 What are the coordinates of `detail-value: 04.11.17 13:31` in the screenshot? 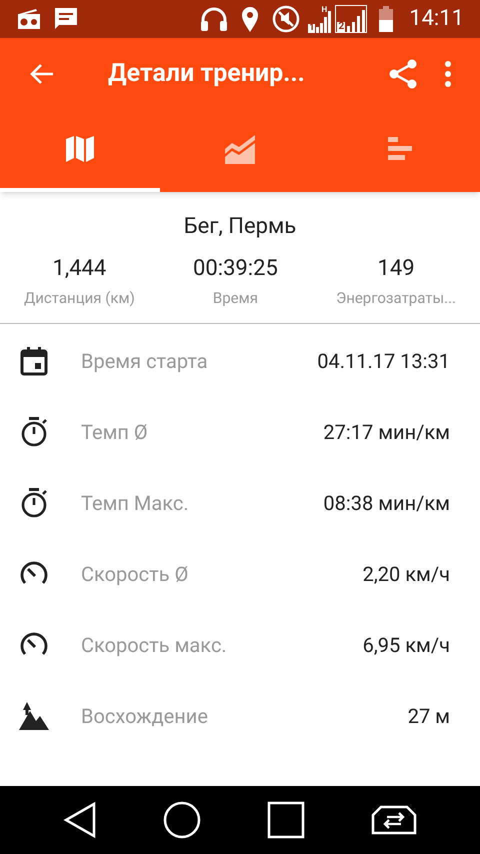 It's located at (383, 361).